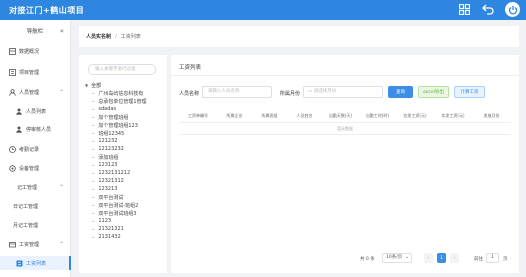 Image resolution: width=526 pixels, height=277 pixels. What do you see at coordinates (29, 244) in the screenshot?
I see `sidebar-item-label: 工资管理` at bounding box center [29, 244].